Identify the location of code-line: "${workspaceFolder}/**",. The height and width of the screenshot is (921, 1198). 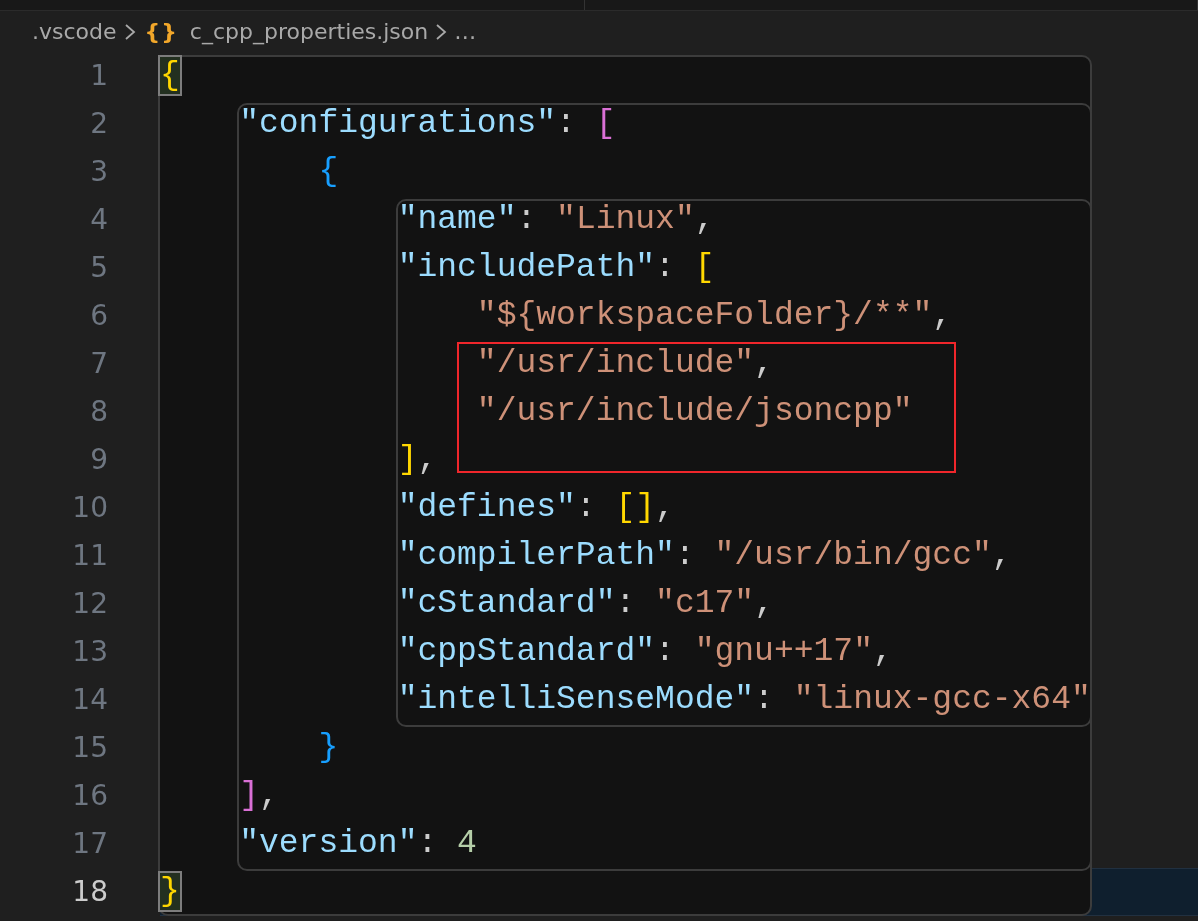
(714, 316).